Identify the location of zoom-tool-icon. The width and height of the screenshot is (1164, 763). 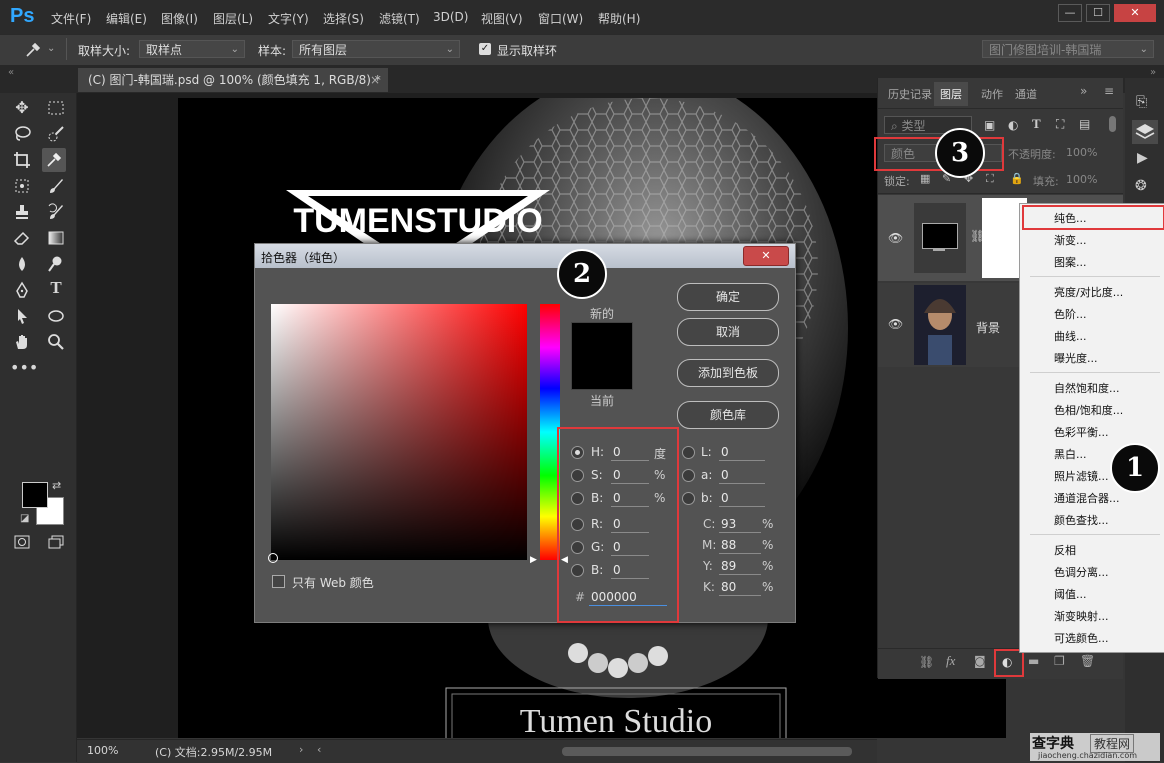
(56, 342).